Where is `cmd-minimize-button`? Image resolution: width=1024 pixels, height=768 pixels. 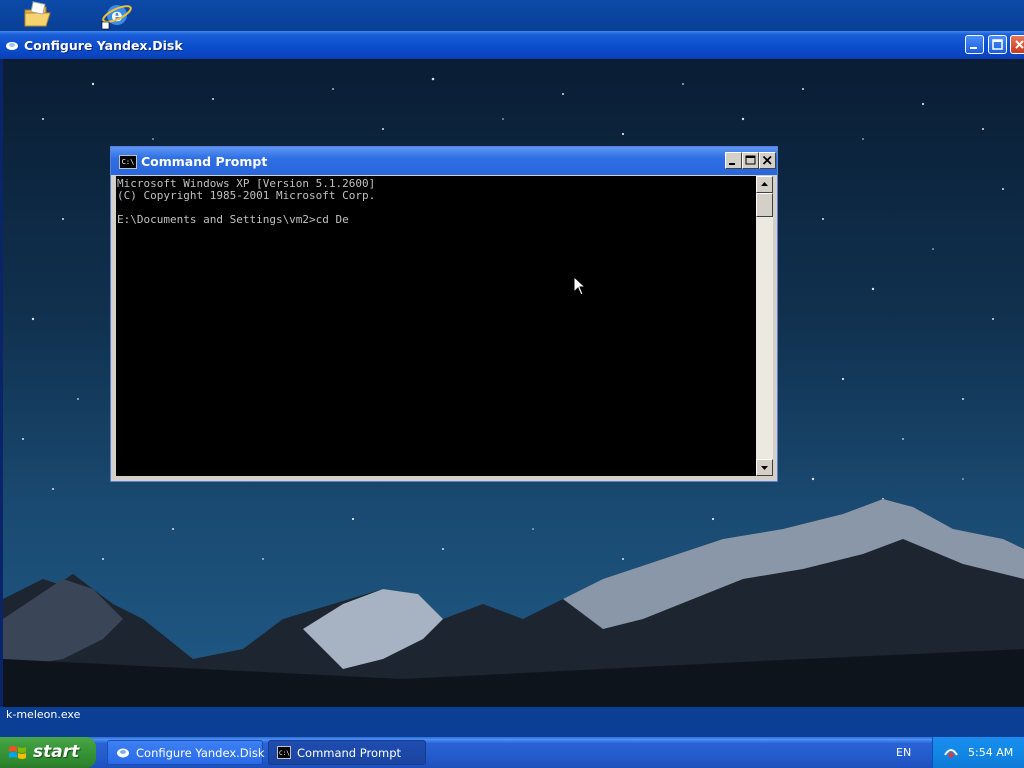 cmd-minimize-button is located at coordinates (733, 160).